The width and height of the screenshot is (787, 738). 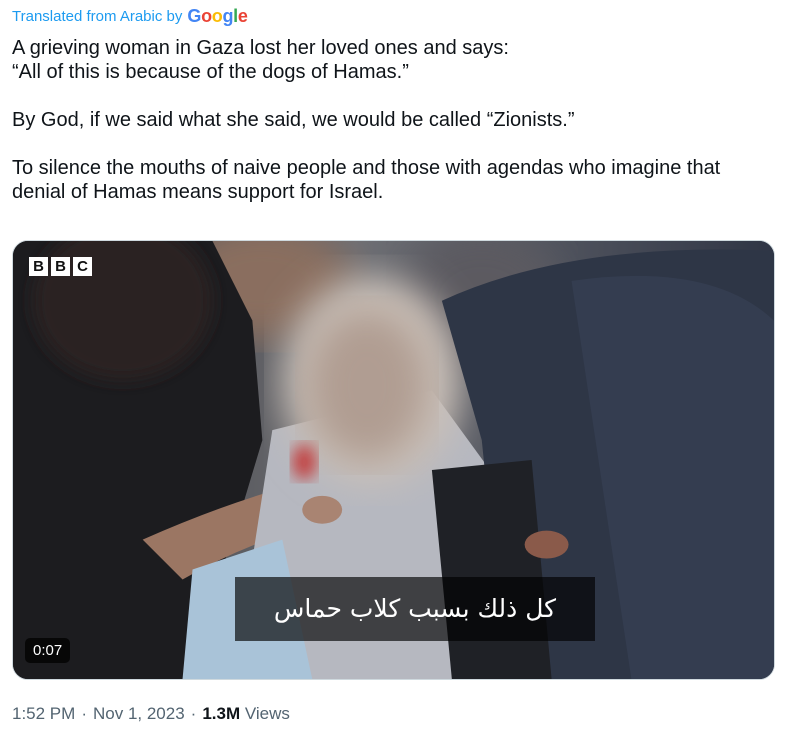 What do you see at coordinates (194, 16) in the screenshot?
I see `google-logo-letter: G` at bounding box center [194, 16].